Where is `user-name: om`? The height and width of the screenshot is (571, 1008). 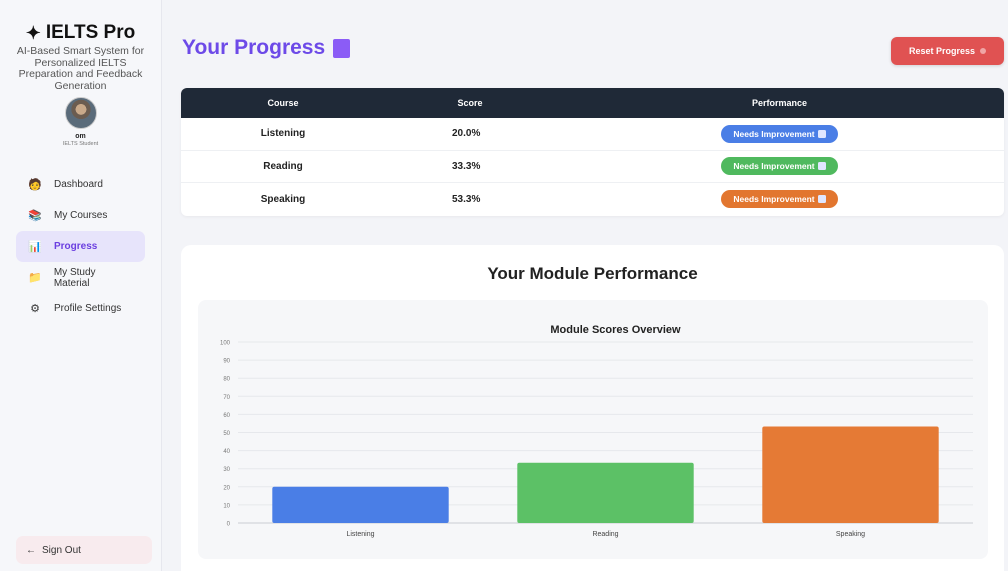 user-name: om is located at coordinates (80, 136).